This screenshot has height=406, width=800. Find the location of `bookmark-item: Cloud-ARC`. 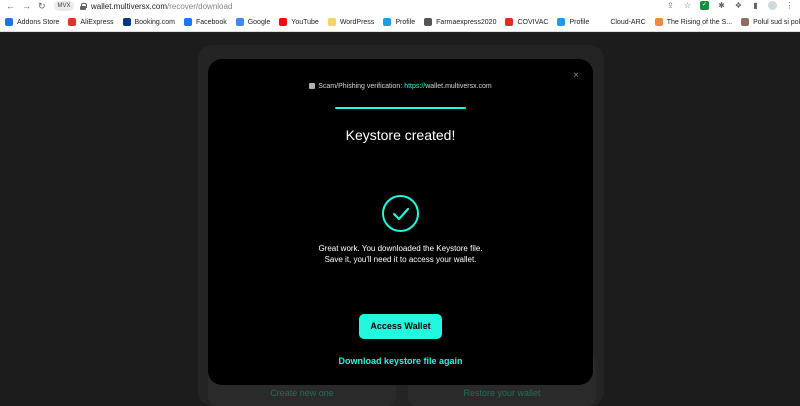

bookmark-item: Cloud-ARC is located at coordinates (622, 22).